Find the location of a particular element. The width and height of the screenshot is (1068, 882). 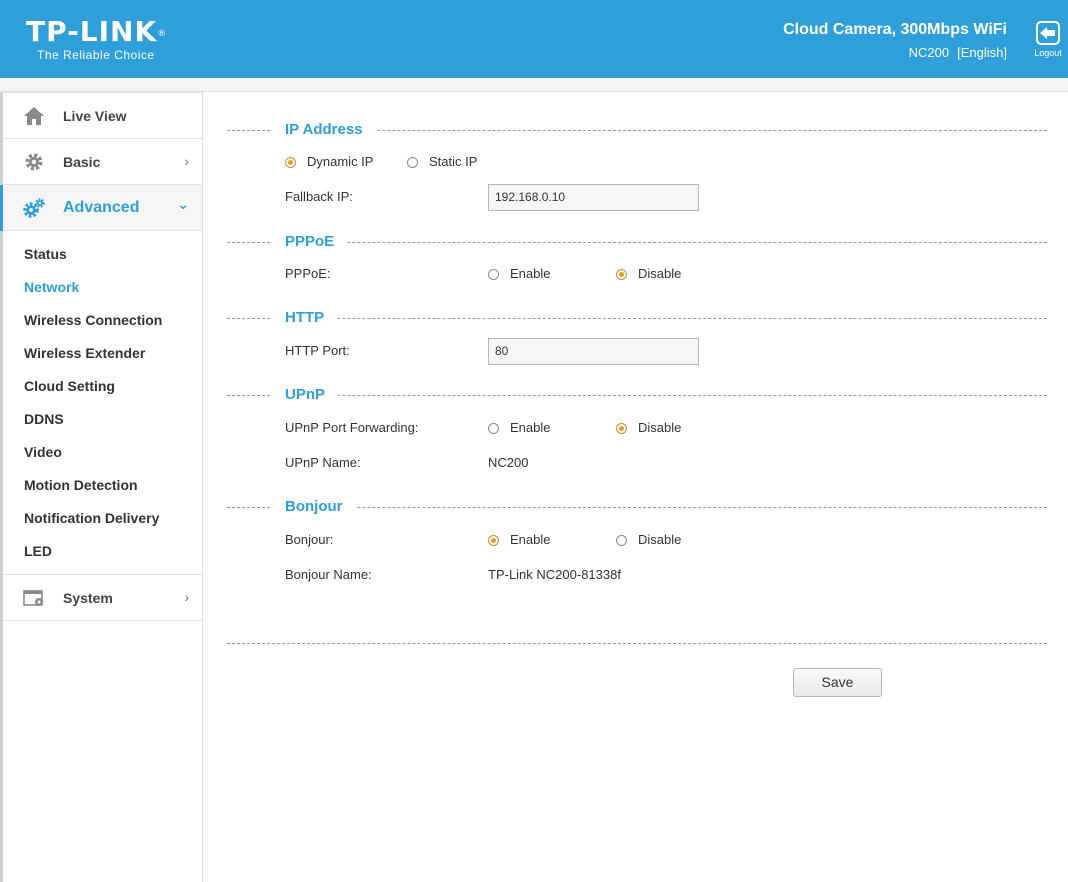

http-port-input: 80 is located at coordinates (593, 351).